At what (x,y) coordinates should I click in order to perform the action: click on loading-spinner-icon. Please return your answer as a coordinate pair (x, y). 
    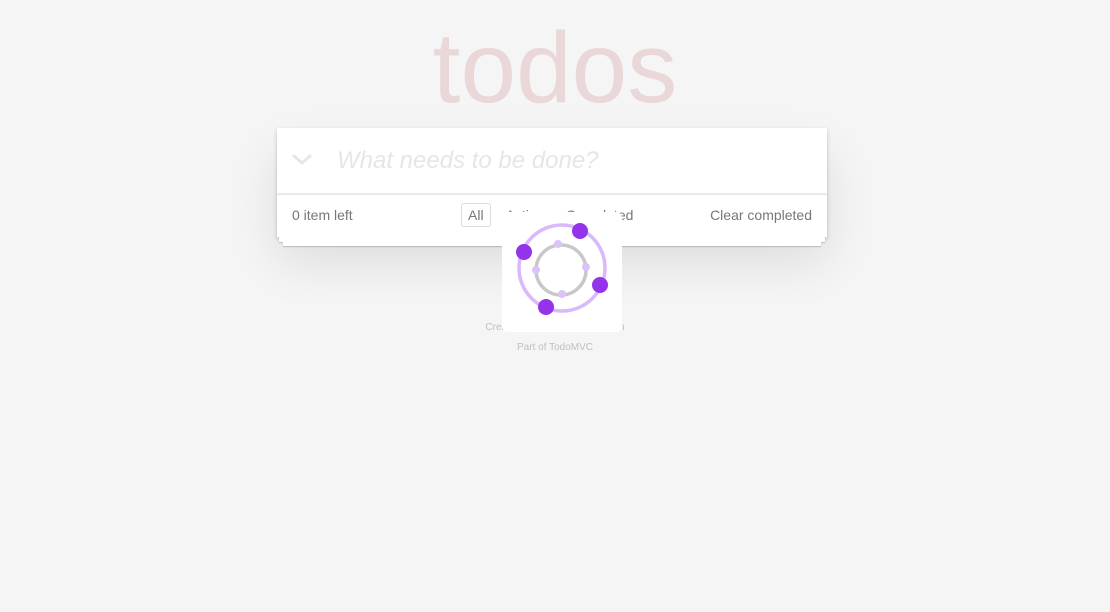
    Looking at the image, I should click on (562, 269).